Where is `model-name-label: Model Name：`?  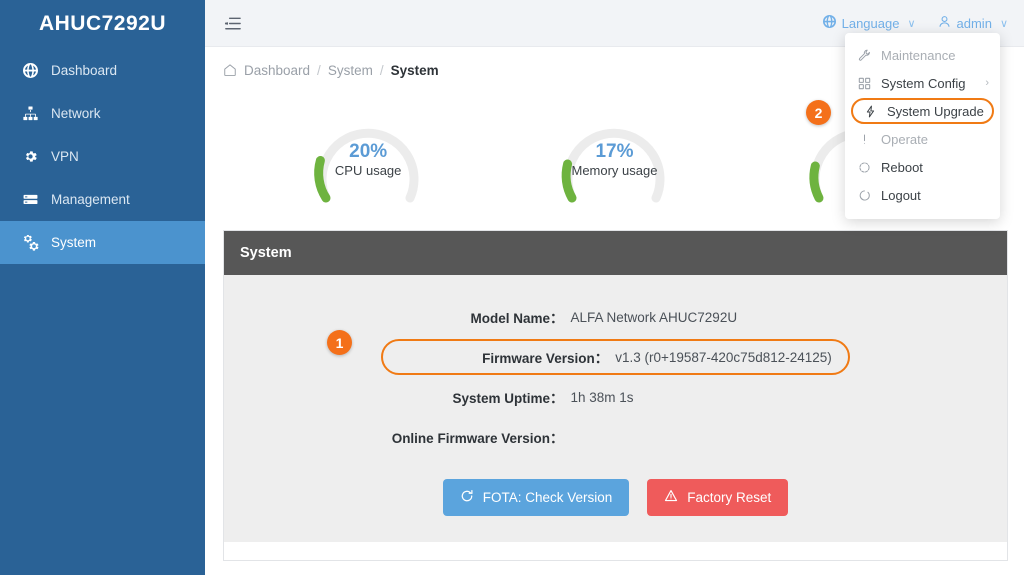
model-name-label: Model Name： is located at coordinates (517, 318).